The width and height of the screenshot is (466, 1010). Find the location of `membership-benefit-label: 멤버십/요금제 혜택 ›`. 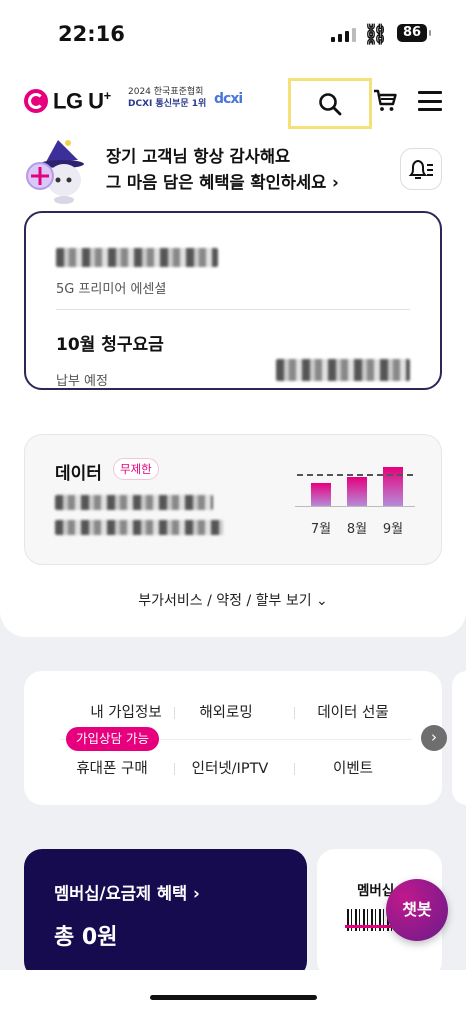

membership-benefit-label: 멤버십/요금제 혜택 › is located at coordinates (127, 893).